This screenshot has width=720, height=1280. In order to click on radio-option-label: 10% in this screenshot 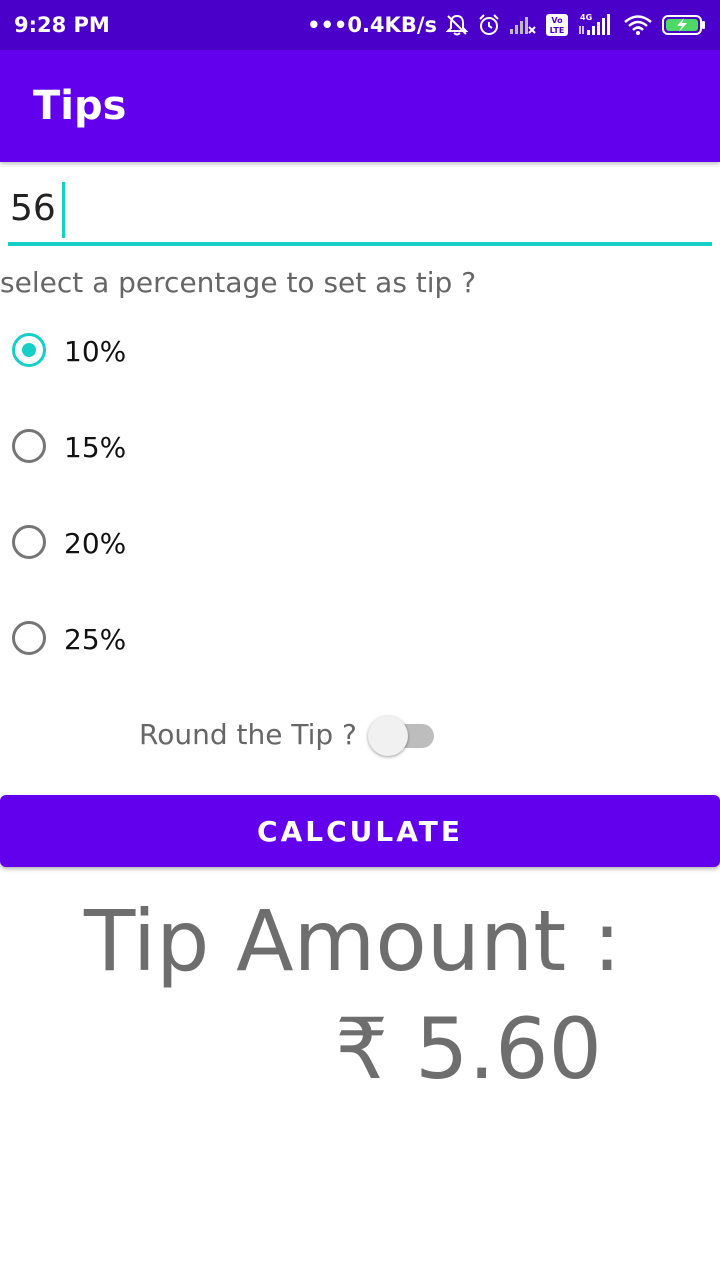, I will do `click(95, 351)`.